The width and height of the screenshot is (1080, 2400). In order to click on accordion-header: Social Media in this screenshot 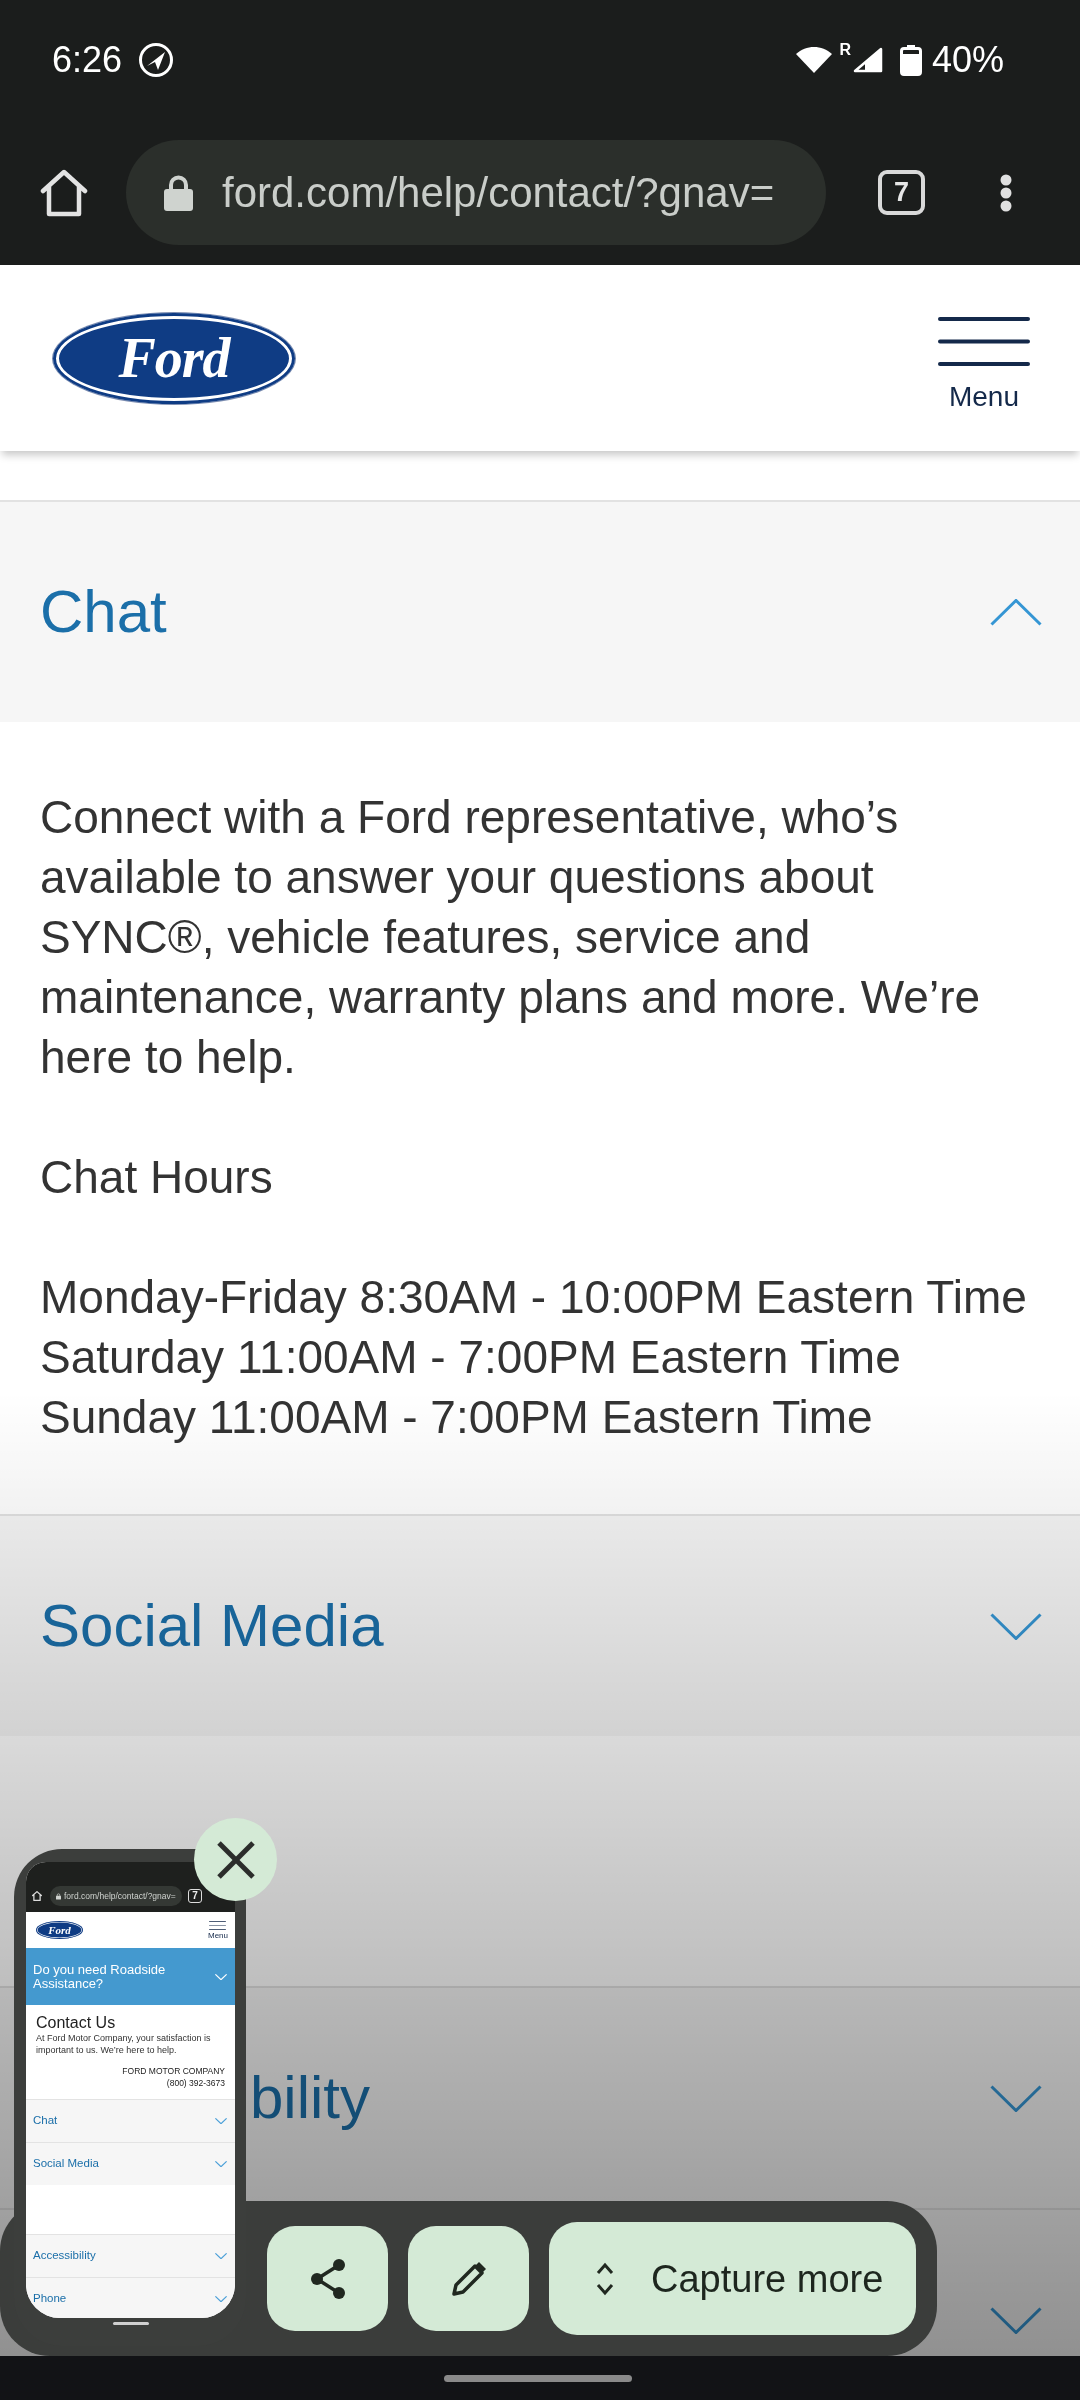, I will do `click(540, 1626)`.